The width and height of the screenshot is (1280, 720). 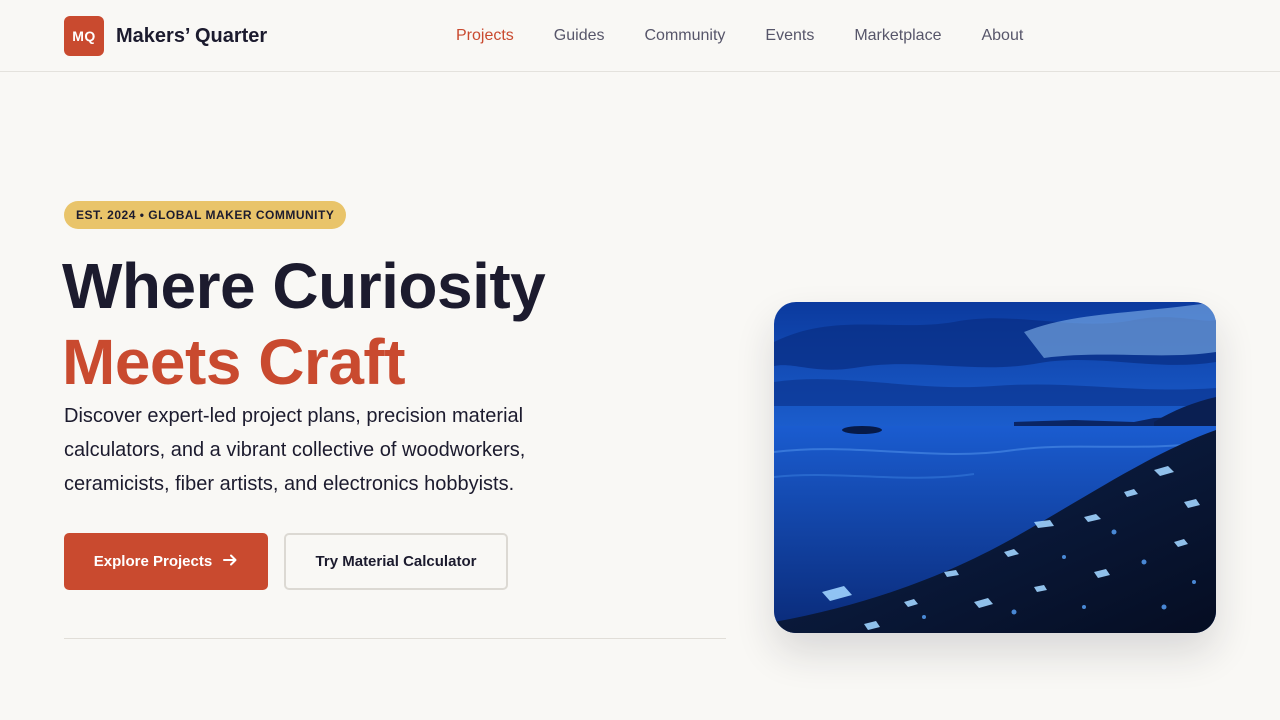 I want to click on explore-projects-button: Explore Projects, so click(x=166, y=561).